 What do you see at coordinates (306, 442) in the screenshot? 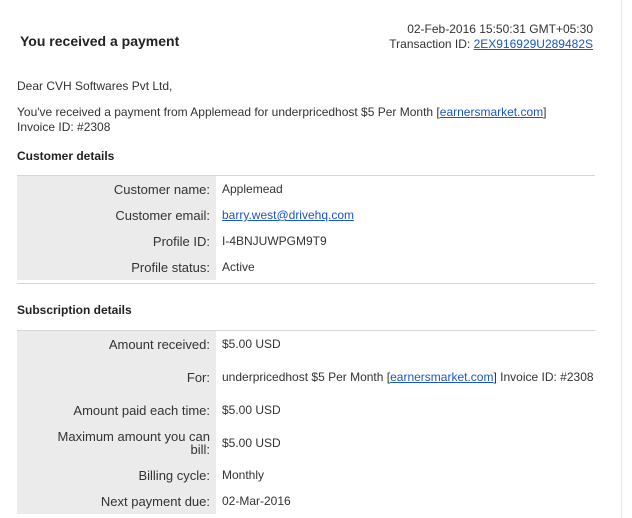
I see `table-row: Maximum amount you can bill: $5.00 USD` at bounding box center [306, 442].